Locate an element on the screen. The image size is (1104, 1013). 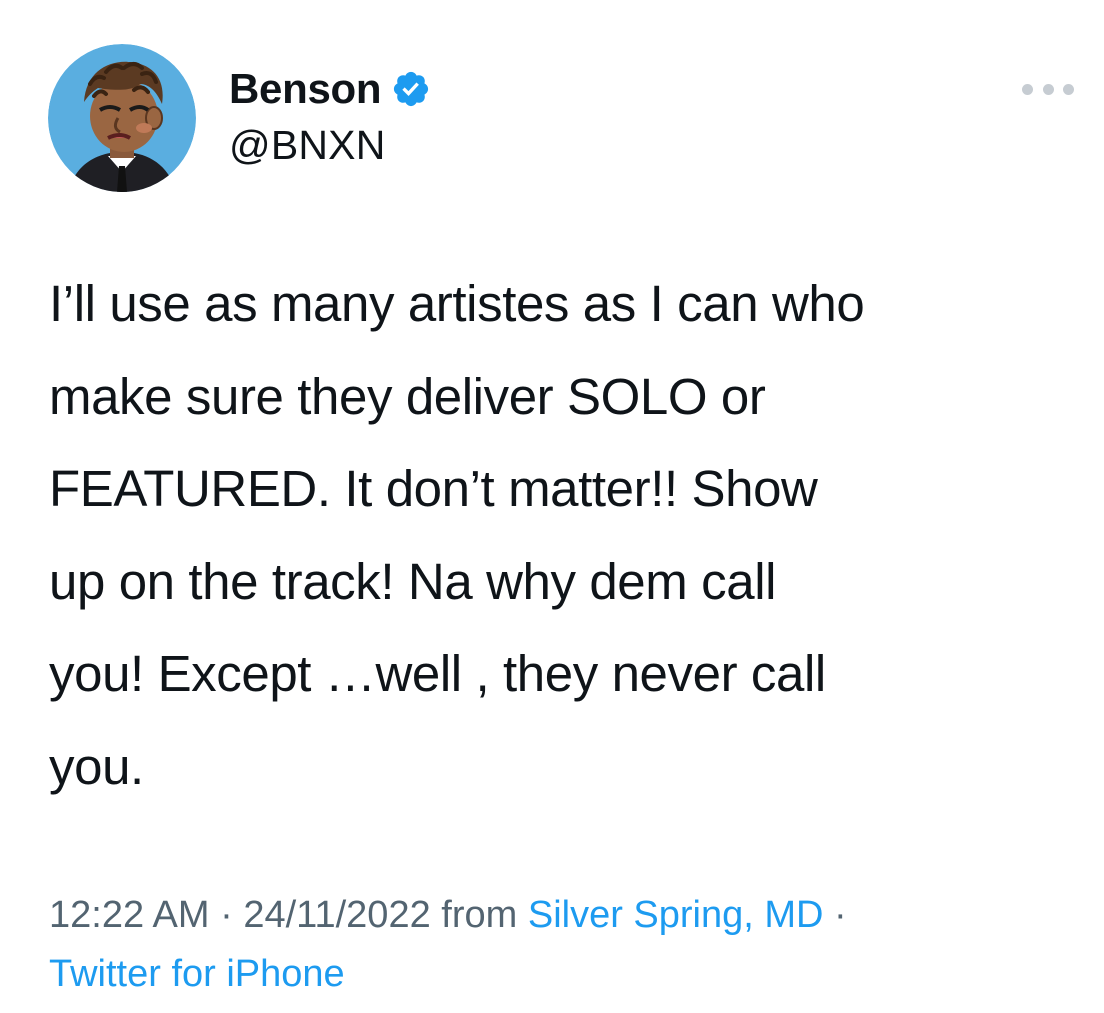
cartoon-avatar-icon is located at coordinates (122, 118).